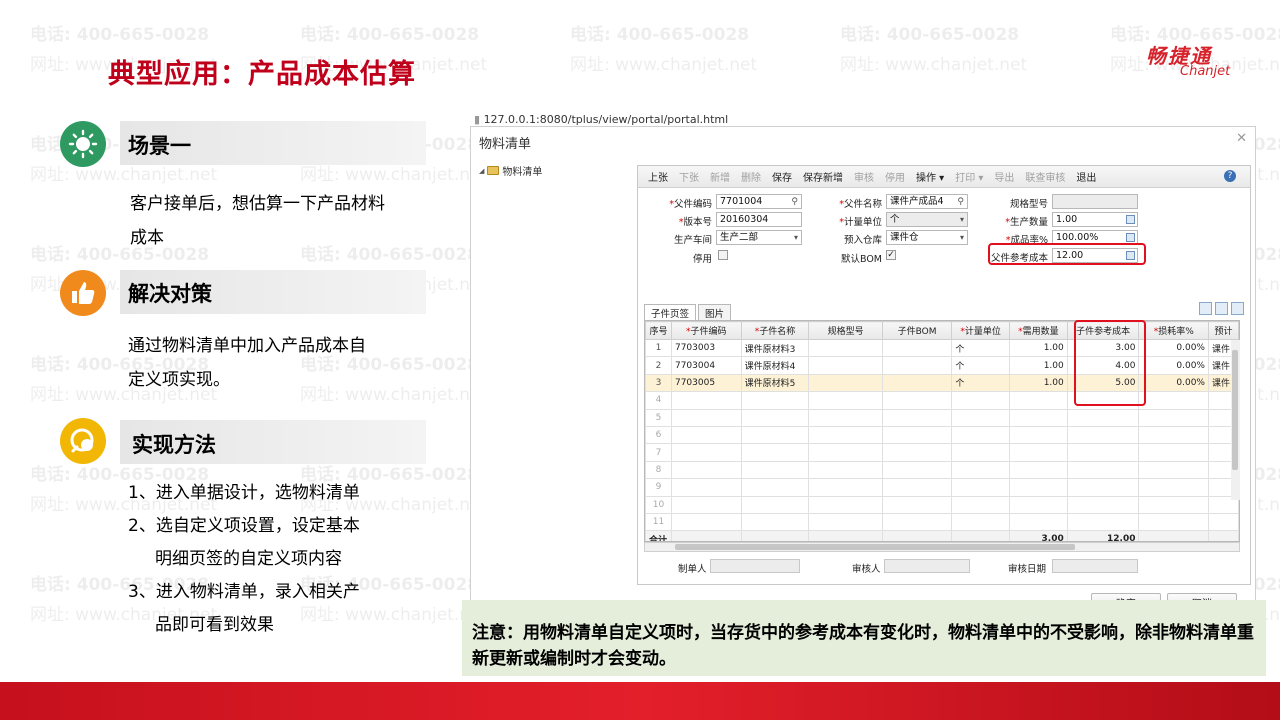 The height and width of the screenshot is (720, 1280). Describe the element at coordinates (1237, 308) in the screenshot. I see `export-grid-icon` at that location.